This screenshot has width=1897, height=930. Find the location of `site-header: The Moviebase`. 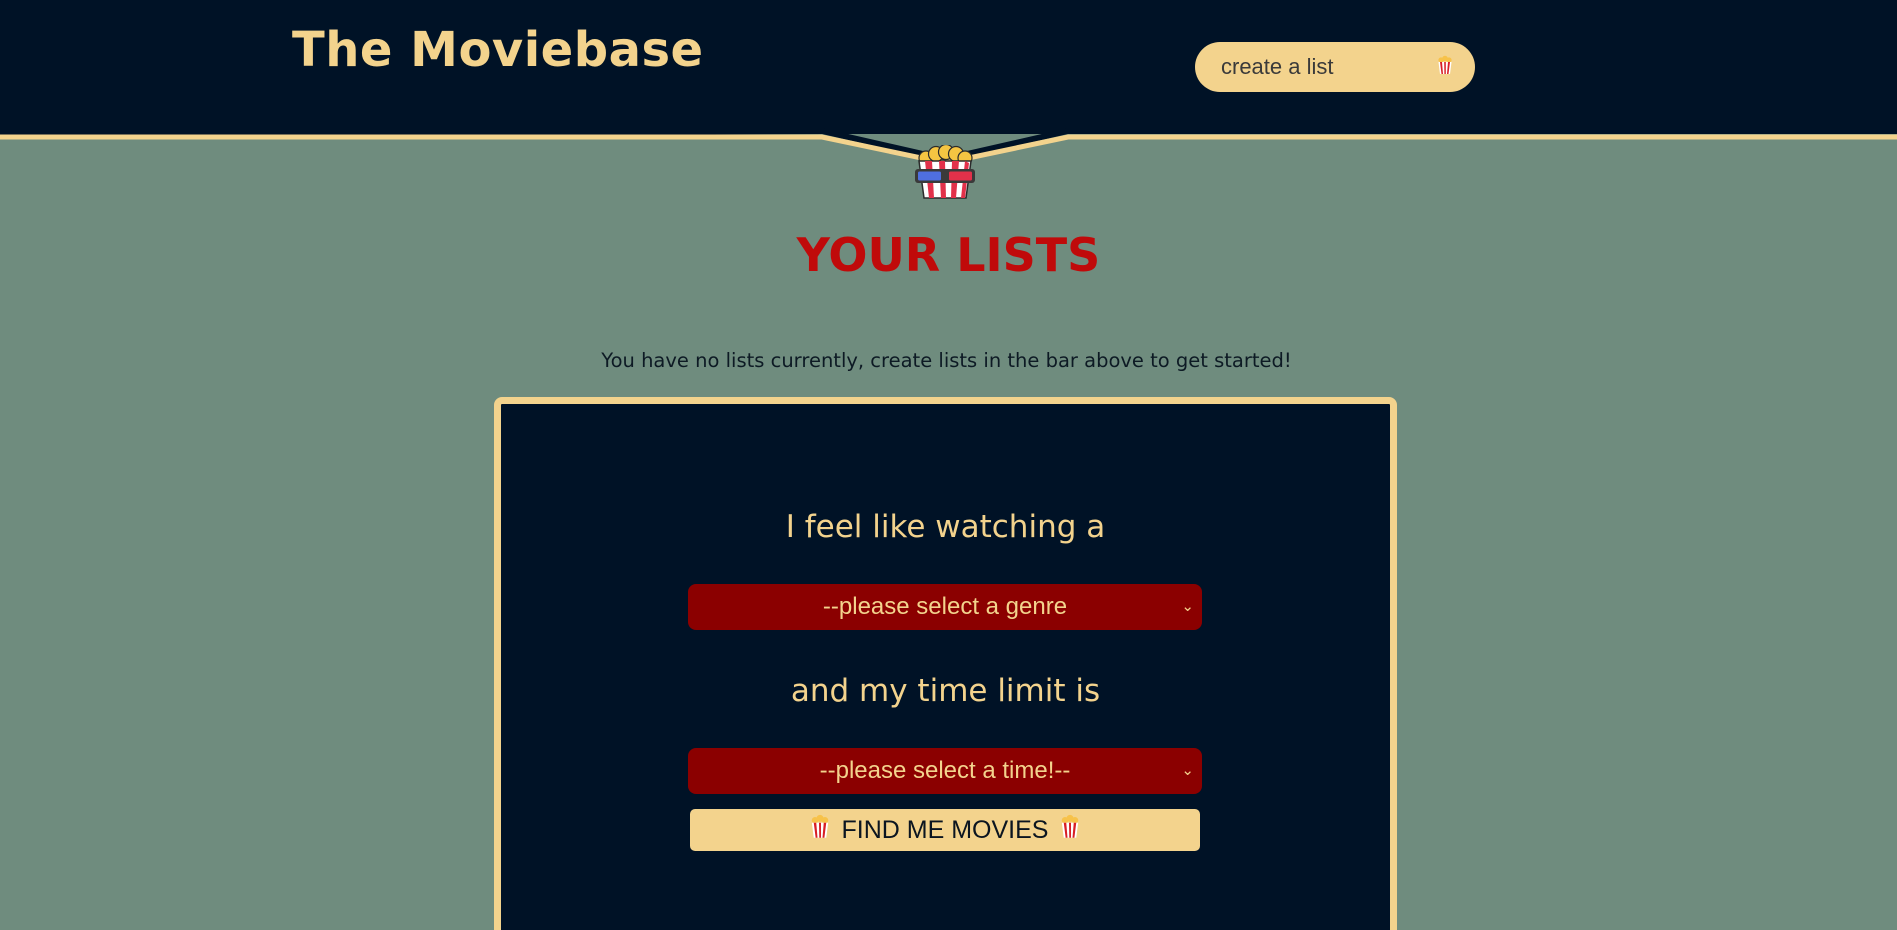

site-header: The Moviebase is located at coordinates (948, 67).